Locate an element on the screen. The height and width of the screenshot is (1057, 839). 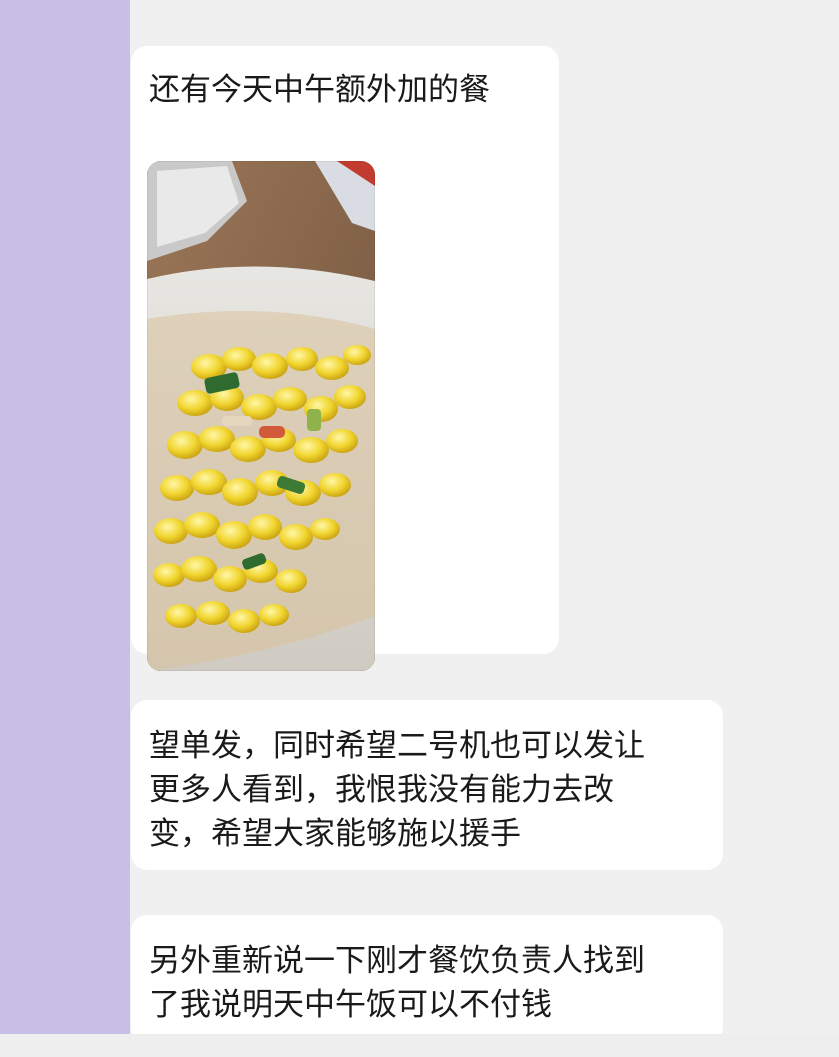
message-line: 更多人看到，我恨我没有能力去改 is located at coordinates (381, 790).